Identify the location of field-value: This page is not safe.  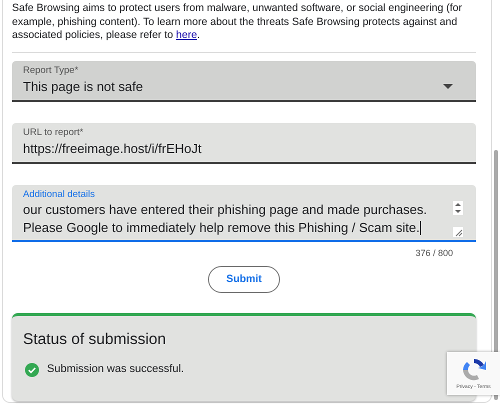
(83, 87).